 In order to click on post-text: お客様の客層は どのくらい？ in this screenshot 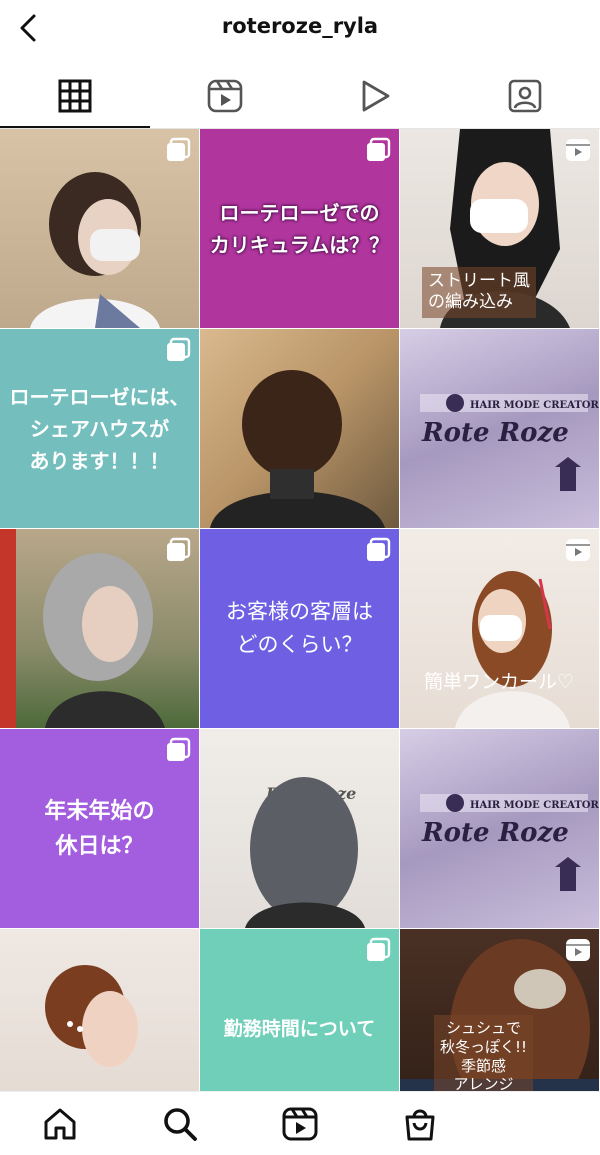, I will do `click(299, 627)`.